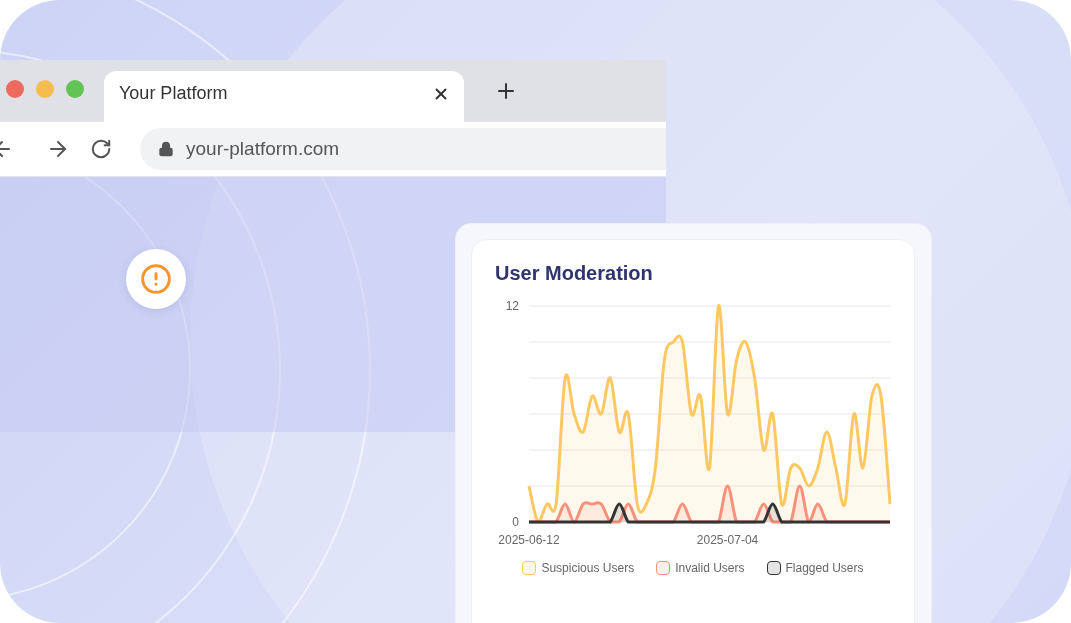  Describe the element at coordinates (588, 568) in the screenshot. I see `legend-label: Suspicious Users` at that location.